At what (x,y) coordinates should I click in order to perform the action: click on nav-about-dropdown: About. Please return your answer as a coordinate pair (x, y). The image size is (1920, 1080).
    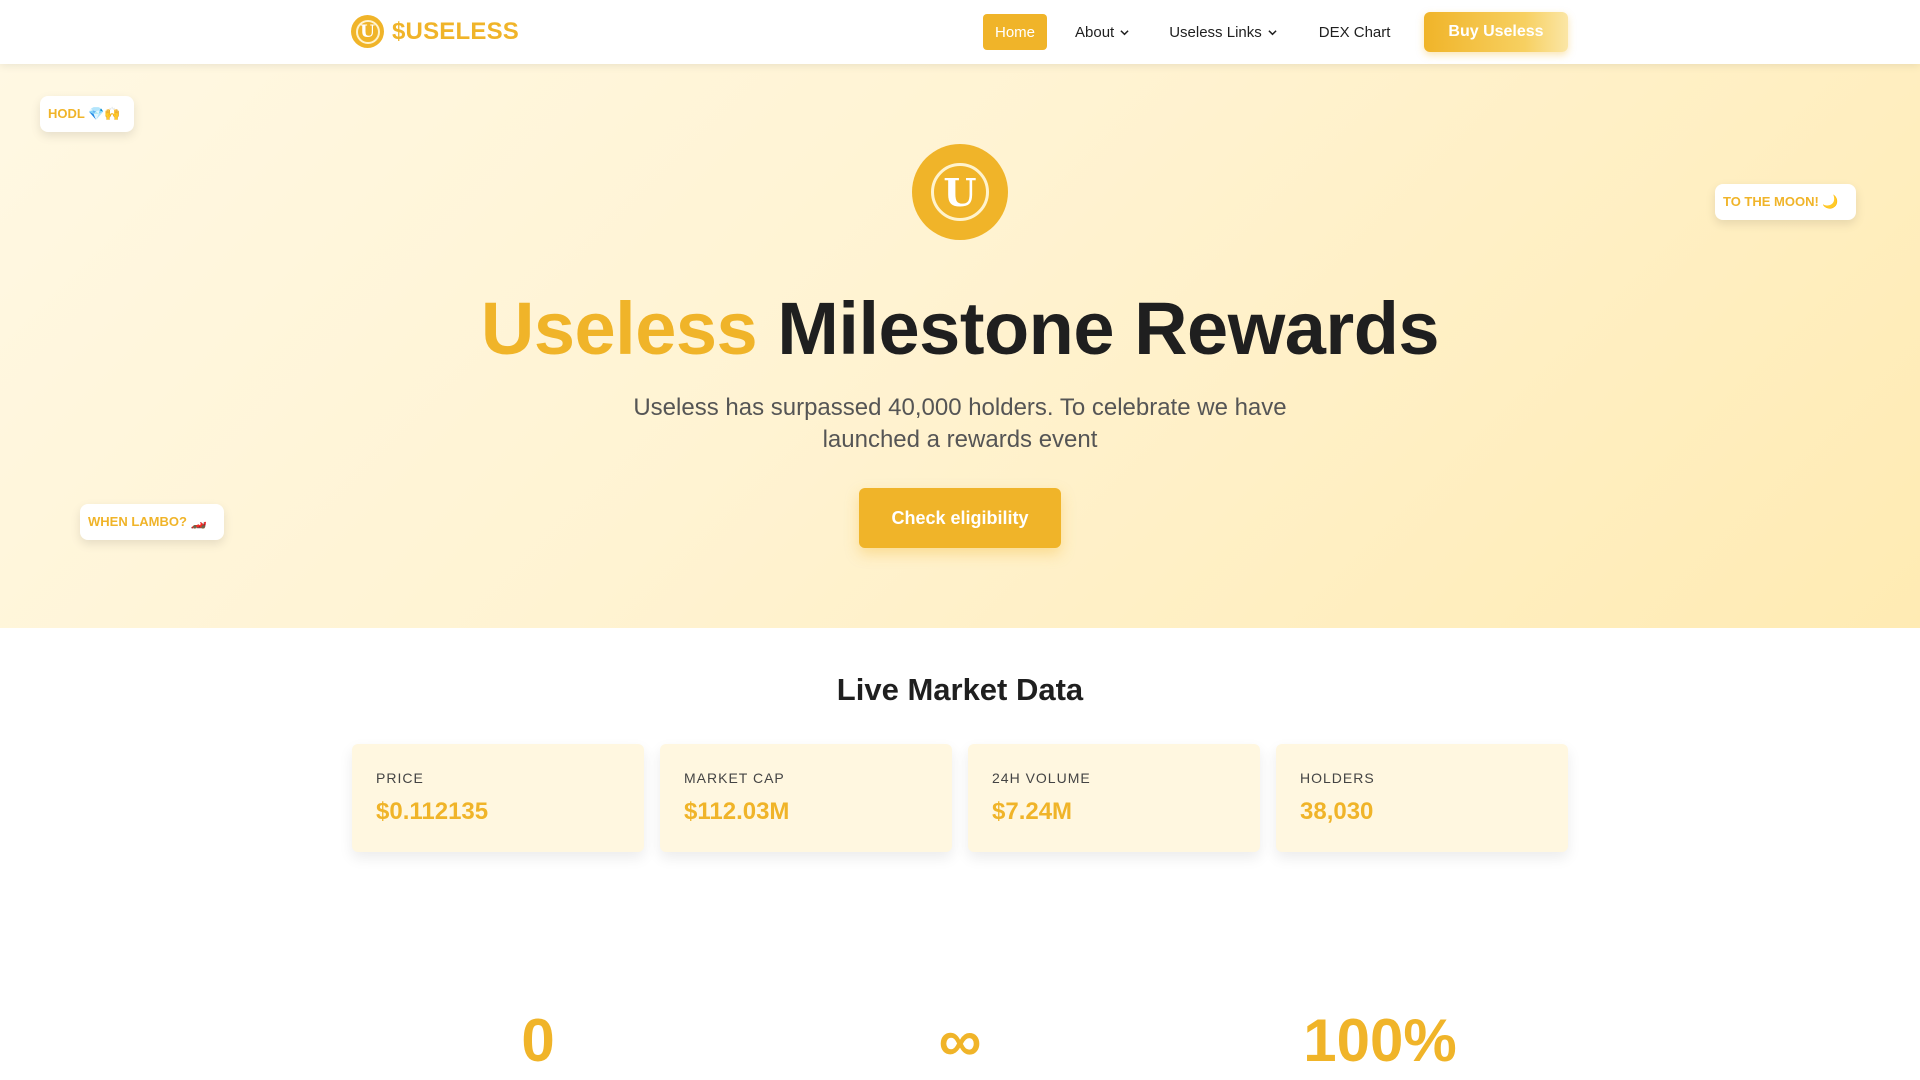
    Looking at the image, I should click on (1102, 32).